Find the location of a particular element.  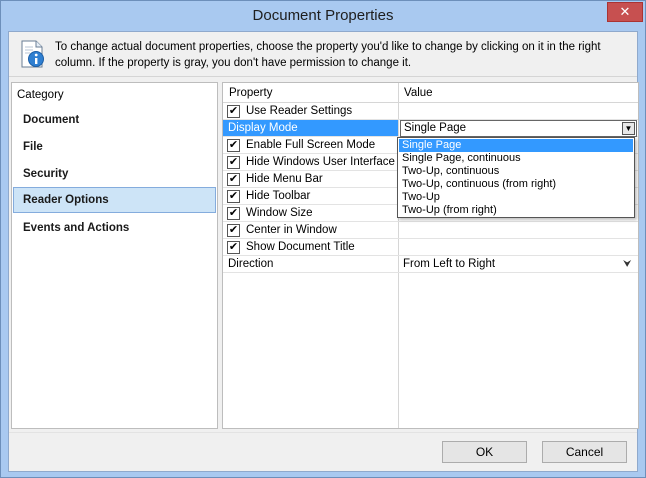

enable-full-screen-label: Enable Full Screen Mode is located at coordinates (311, 145).